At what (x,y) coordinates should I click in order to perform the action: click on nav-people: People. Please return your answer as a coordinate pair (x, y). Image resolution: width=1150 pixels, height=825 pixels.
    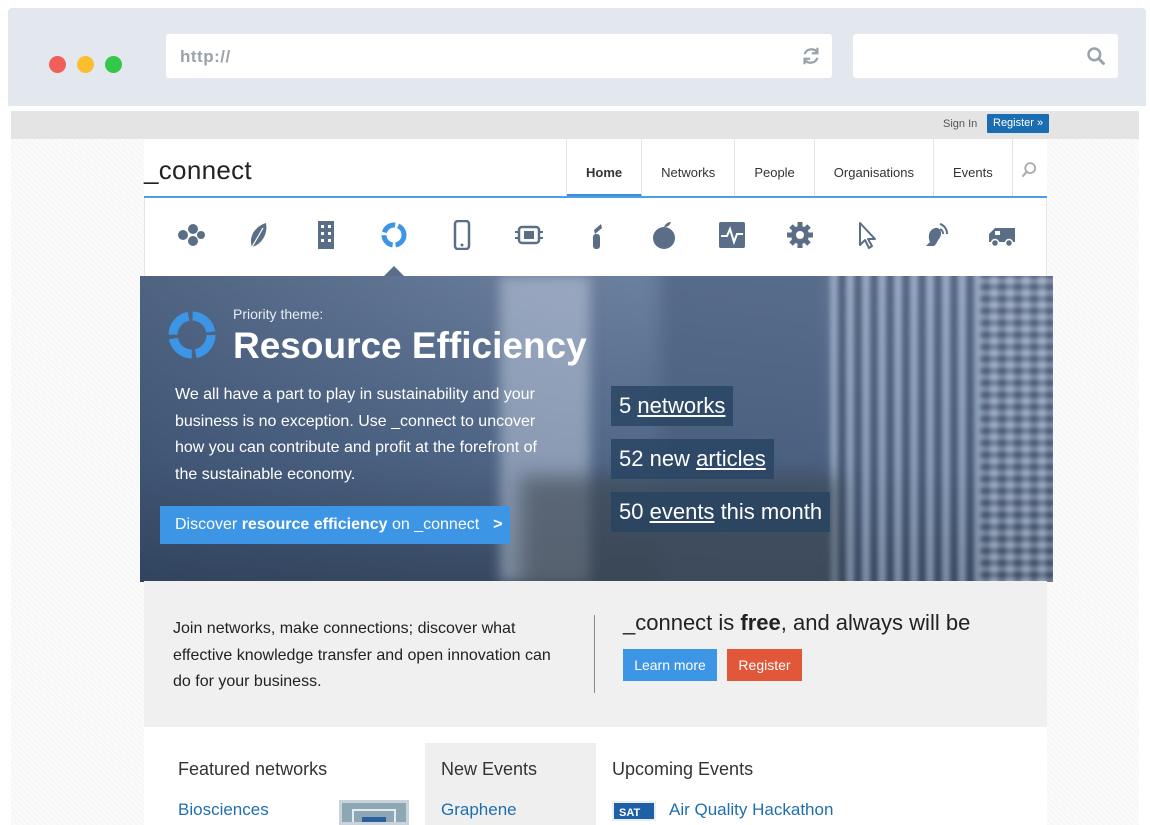
    Looking at the image, I should click on (775, 168).